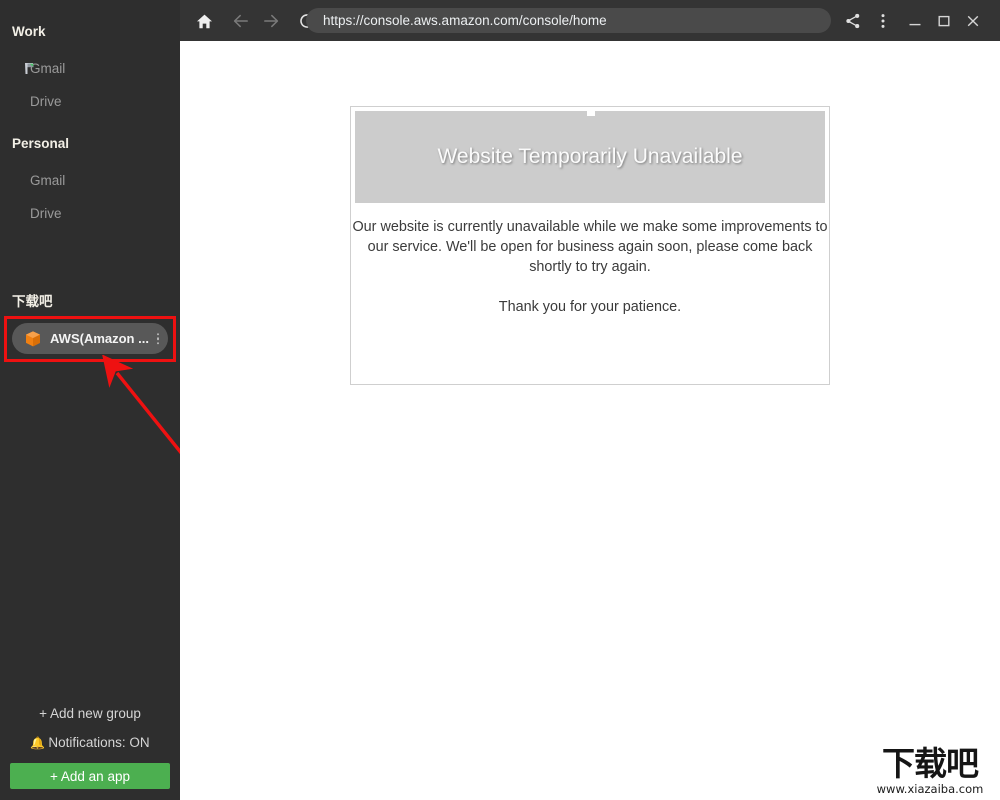 This screenshot has width=1000, height=800. What do you see at coordinates (90, 180) in the screenshot?
I see `sidebar-item-personal-gmail: Gmail` at bounding box center [90, 180].